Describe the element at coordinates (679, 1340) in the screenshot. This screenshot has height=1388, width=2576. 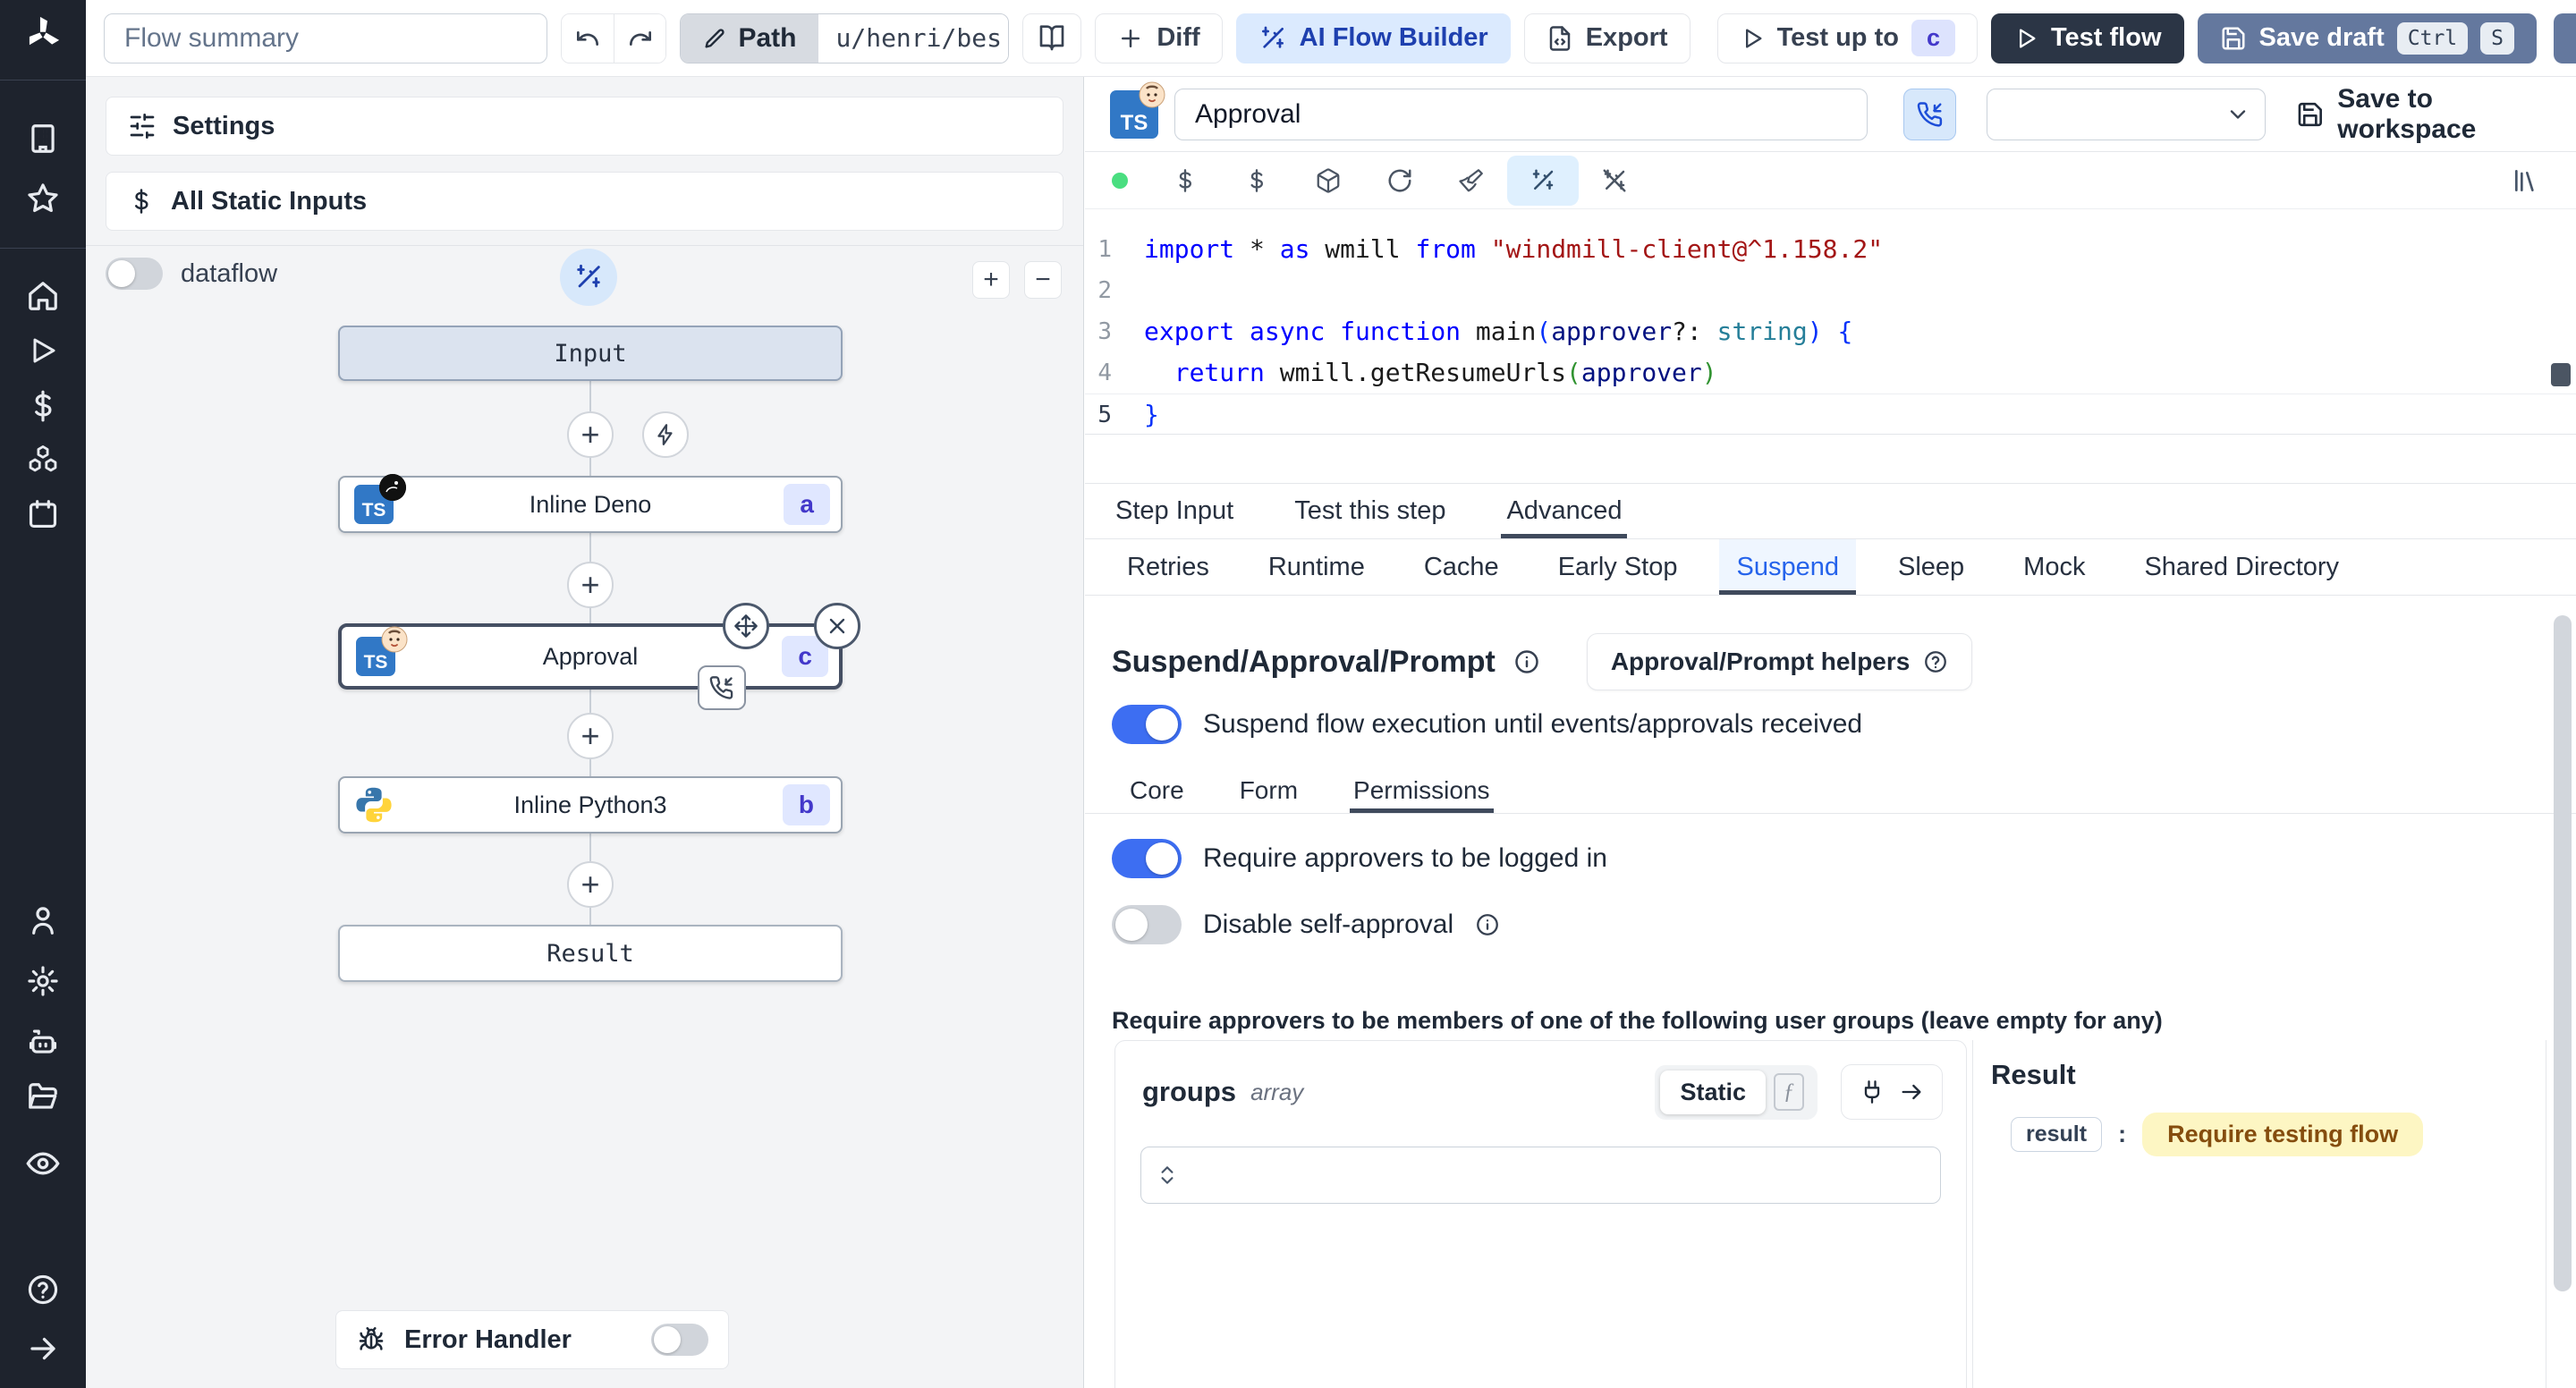
I see `error-handler-toggle` at that location.